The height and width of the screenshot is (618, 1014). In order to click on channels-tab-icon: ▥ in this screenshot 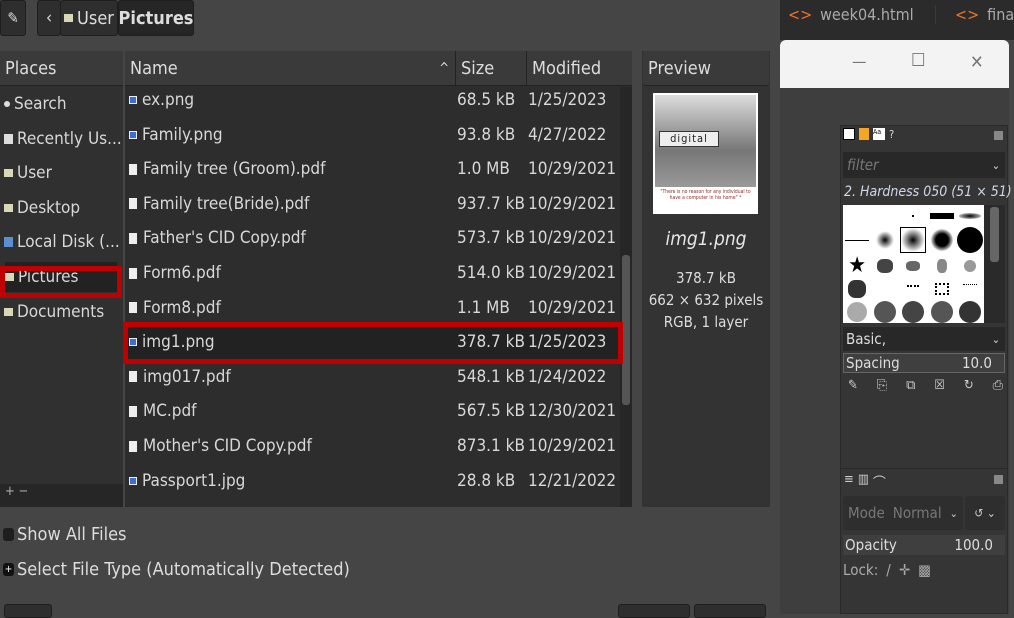, I will do `click(863, 481)`.